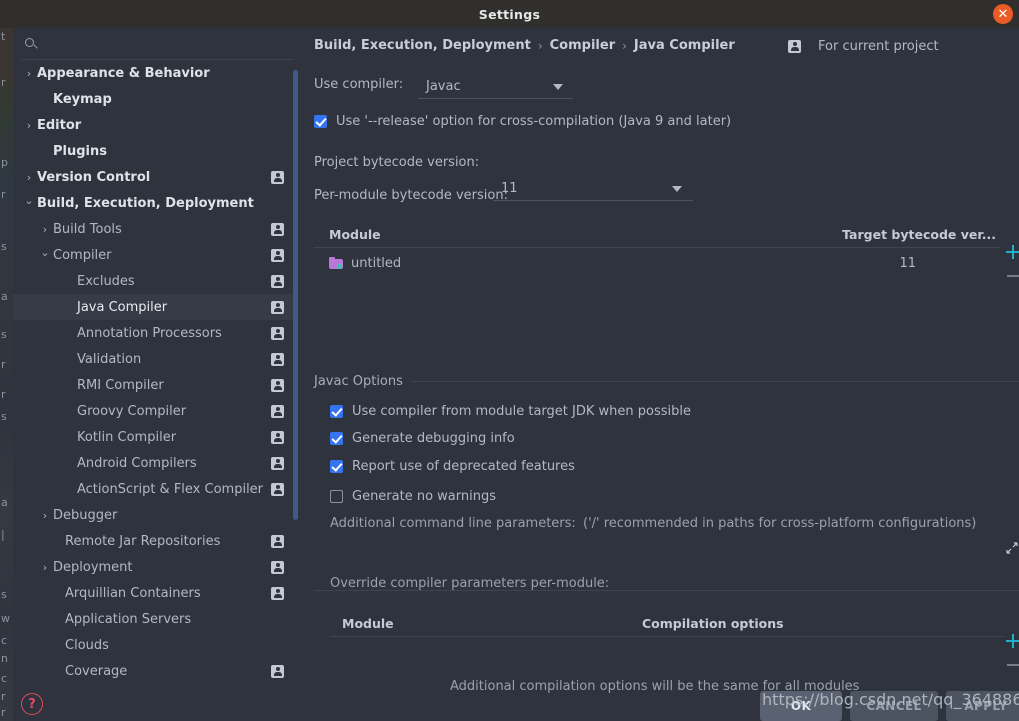 This screenshot has width=1019, height=721. What do you see at coordinates (1013, 276) in the screenshot?
I see `remove-module-bytecode-button` at bounding box center [1013, 276].